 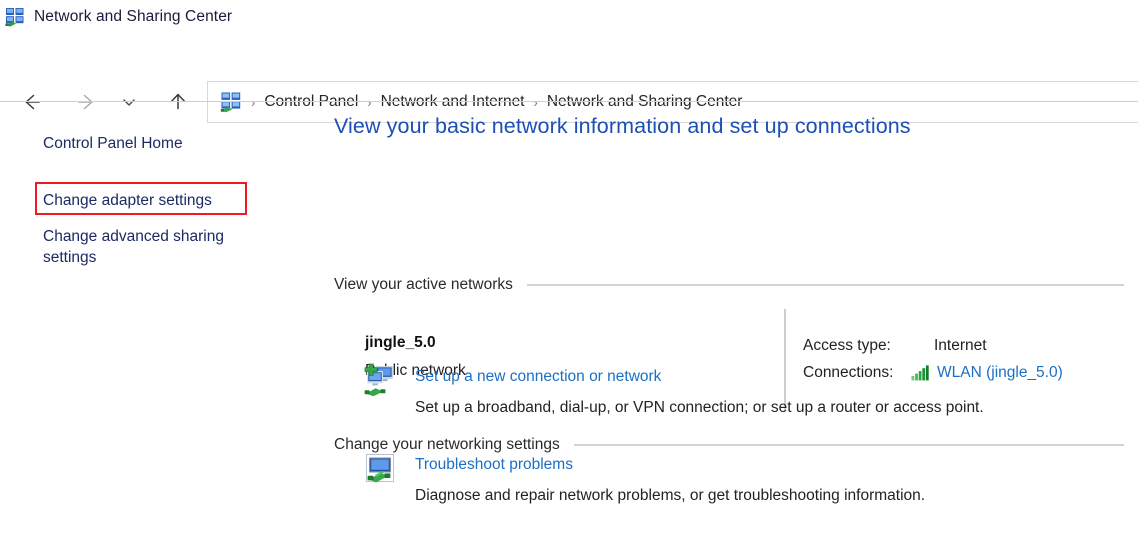 What do you see at coordinates (380, 468) in the screenshot?
I see `troubleshoot-icon` at bounding box center [380, 468].